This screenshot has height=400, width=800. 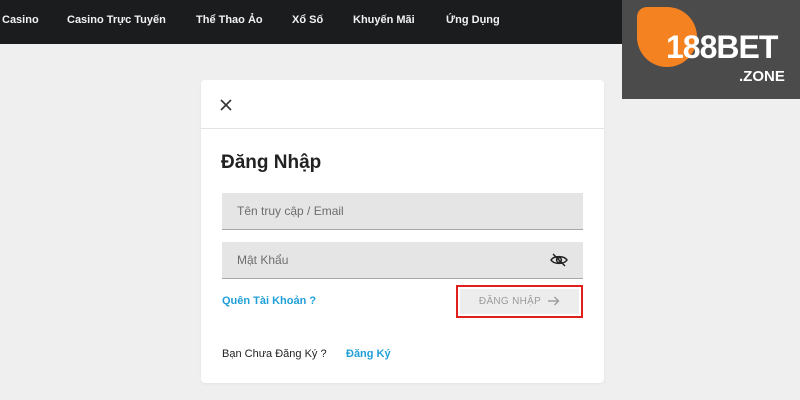 I want to click on close-icon, so click(x=226, y=105).